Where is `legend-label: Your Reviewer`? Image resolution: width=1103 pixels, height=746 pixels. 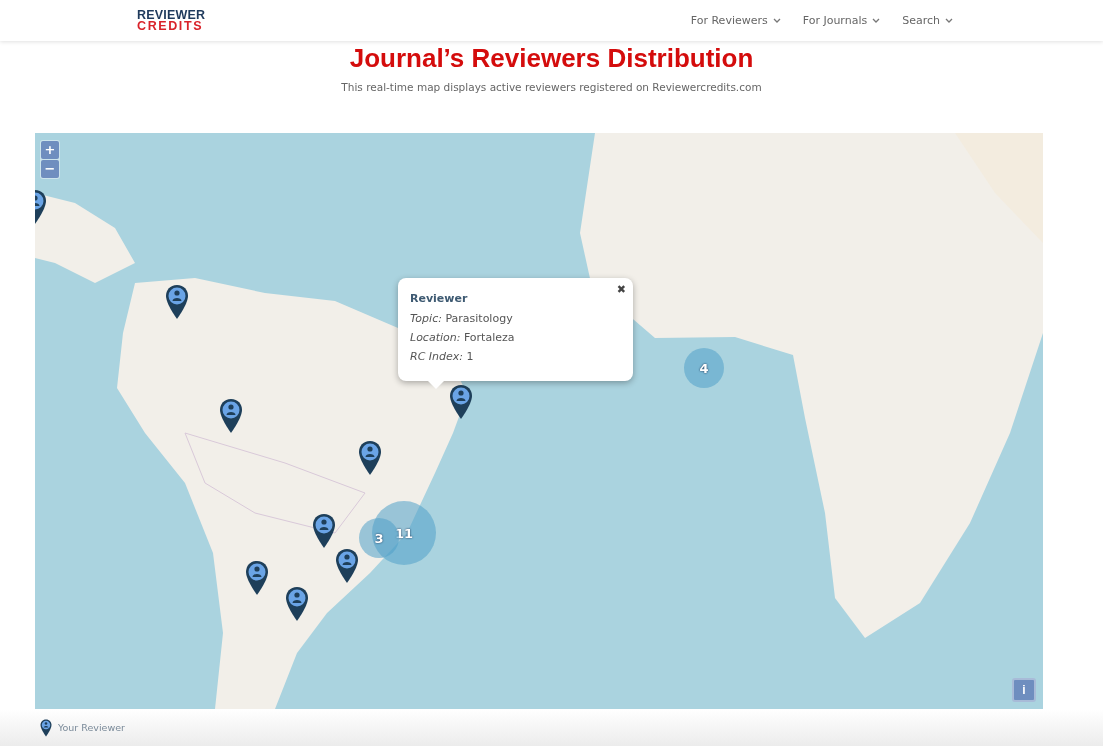 legend-label: Your Reviewer is located at coordinates (91, 727).